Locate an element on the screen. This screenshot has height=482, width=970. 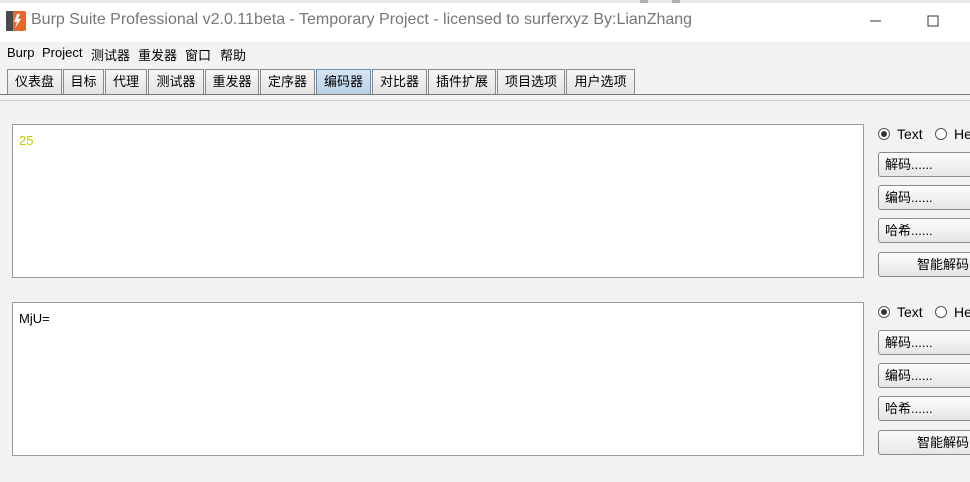
tab-user-options: 用户选项 is located at coordinates (600, 81).